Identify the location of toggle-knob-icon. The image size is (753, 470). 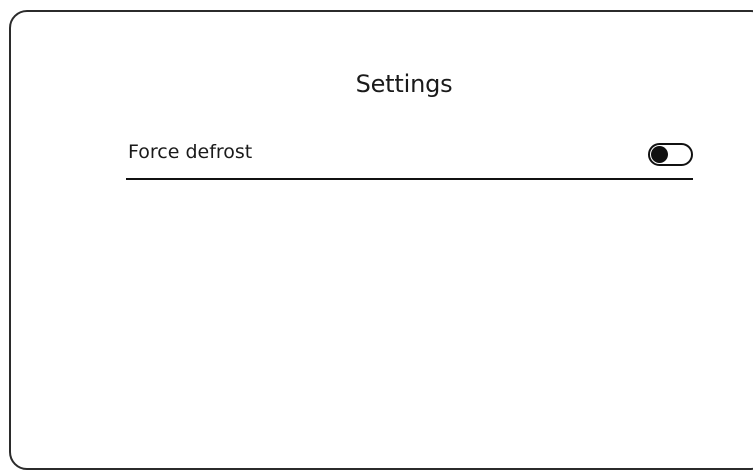
(659, 154).